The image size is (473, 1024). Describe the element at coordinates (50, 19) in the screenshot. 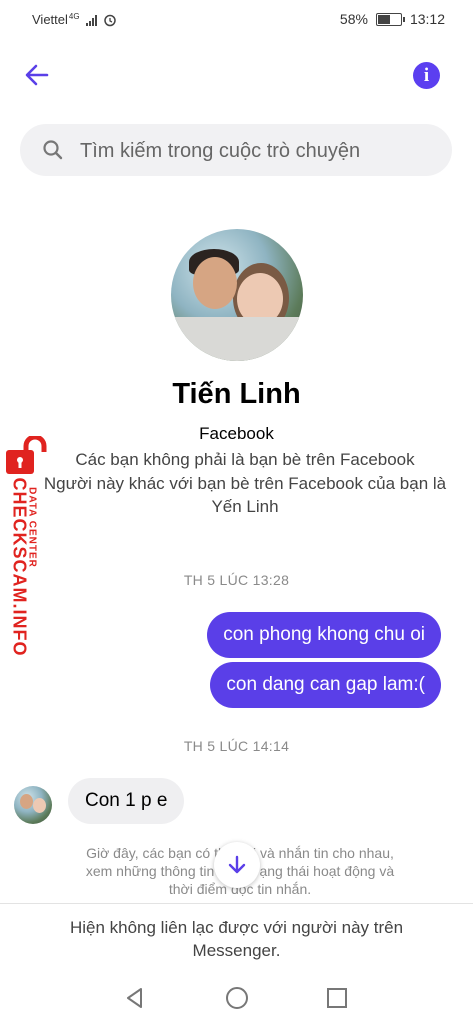

I see `carrier-label: Viettel` at that location.